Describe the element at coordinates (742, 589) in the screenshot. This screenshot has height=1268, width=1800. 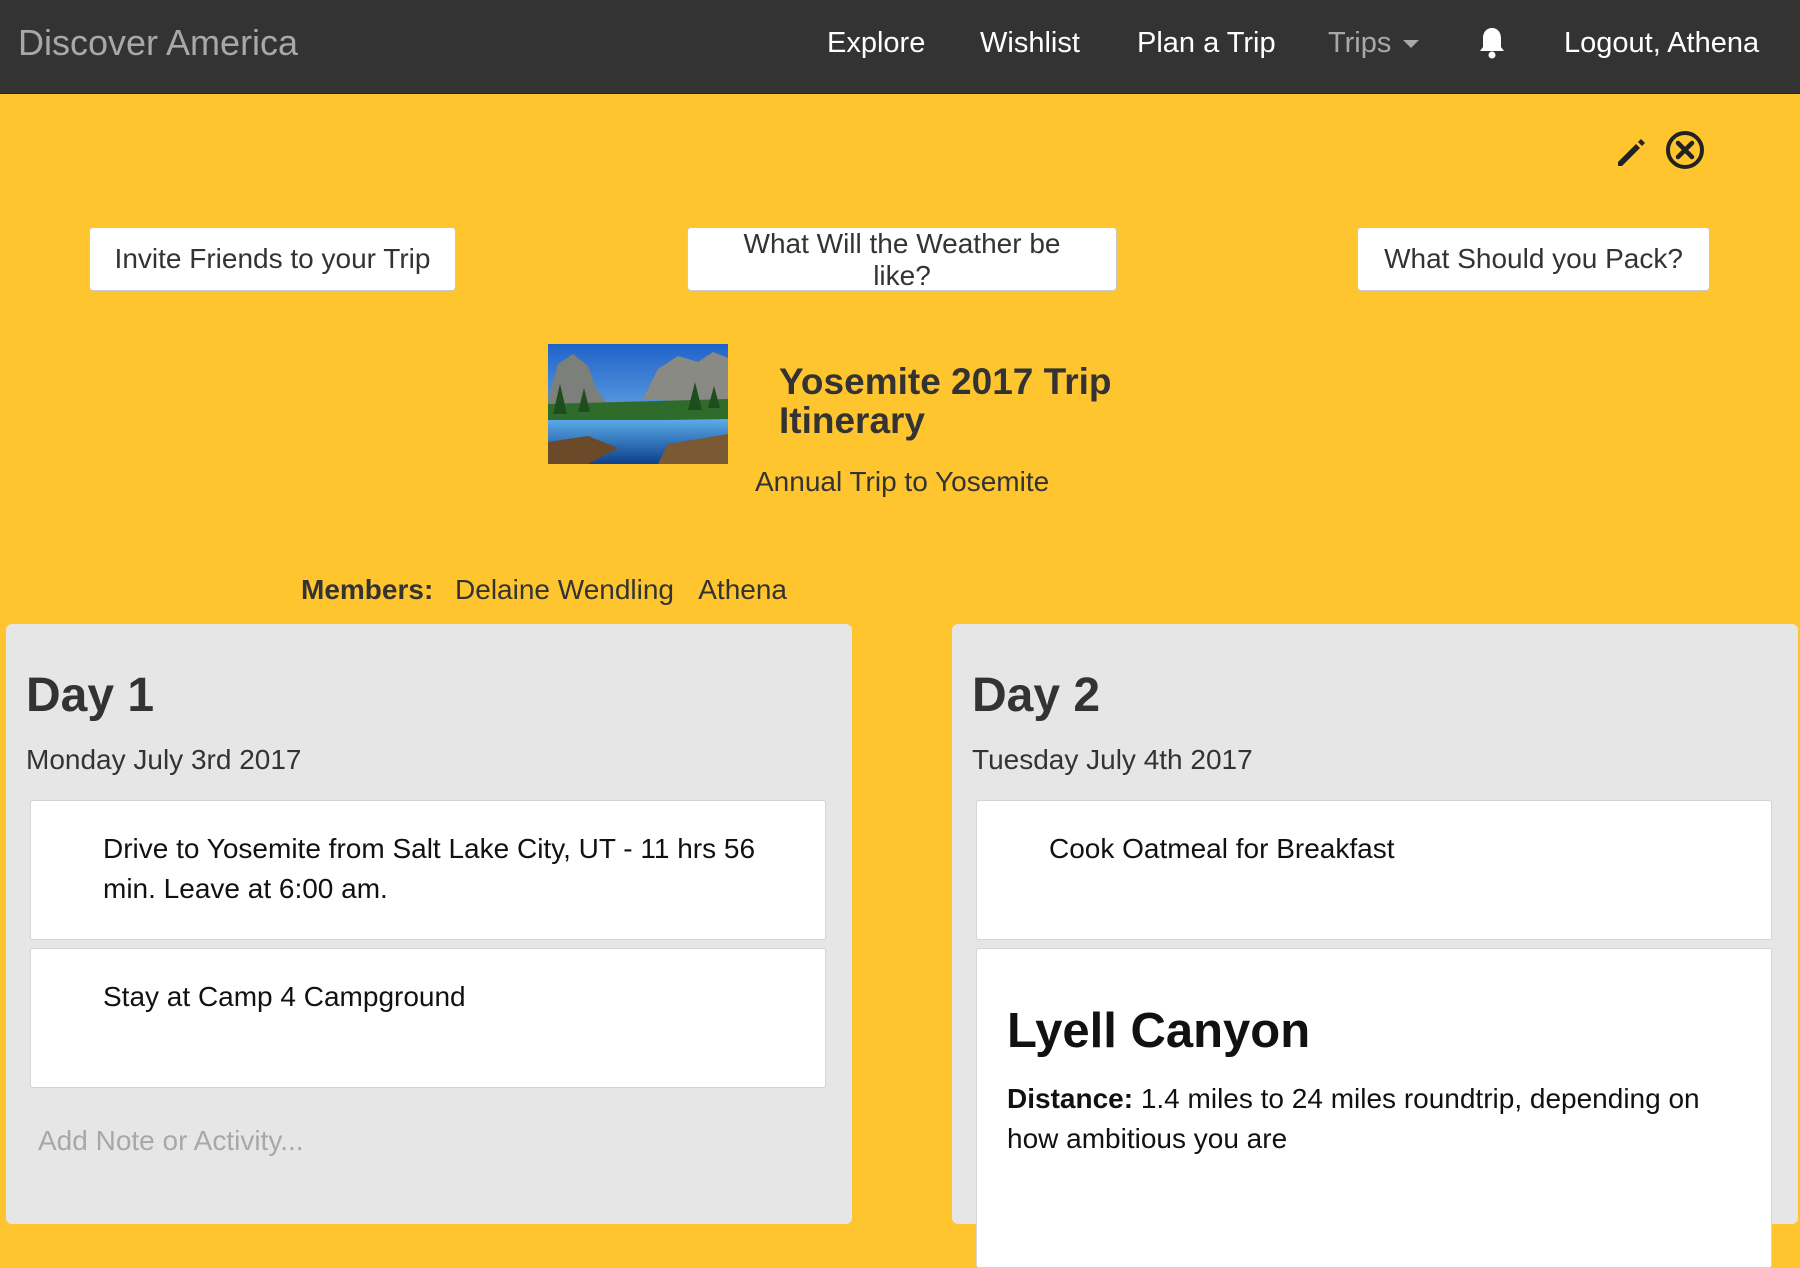
I see `member-name: Athena` at that location.